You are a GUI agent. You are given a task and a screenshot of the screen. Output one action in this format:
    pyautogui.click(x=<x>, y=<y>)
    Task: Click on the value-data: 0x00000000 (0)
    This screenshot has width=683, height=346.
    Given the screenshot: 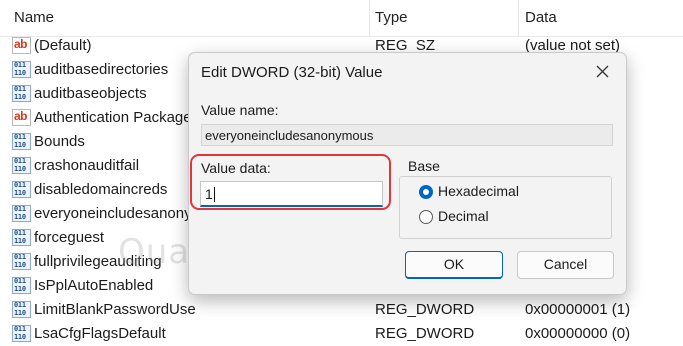 What is the action you would take?
    pyautogui.click(x=578, y=333)
    